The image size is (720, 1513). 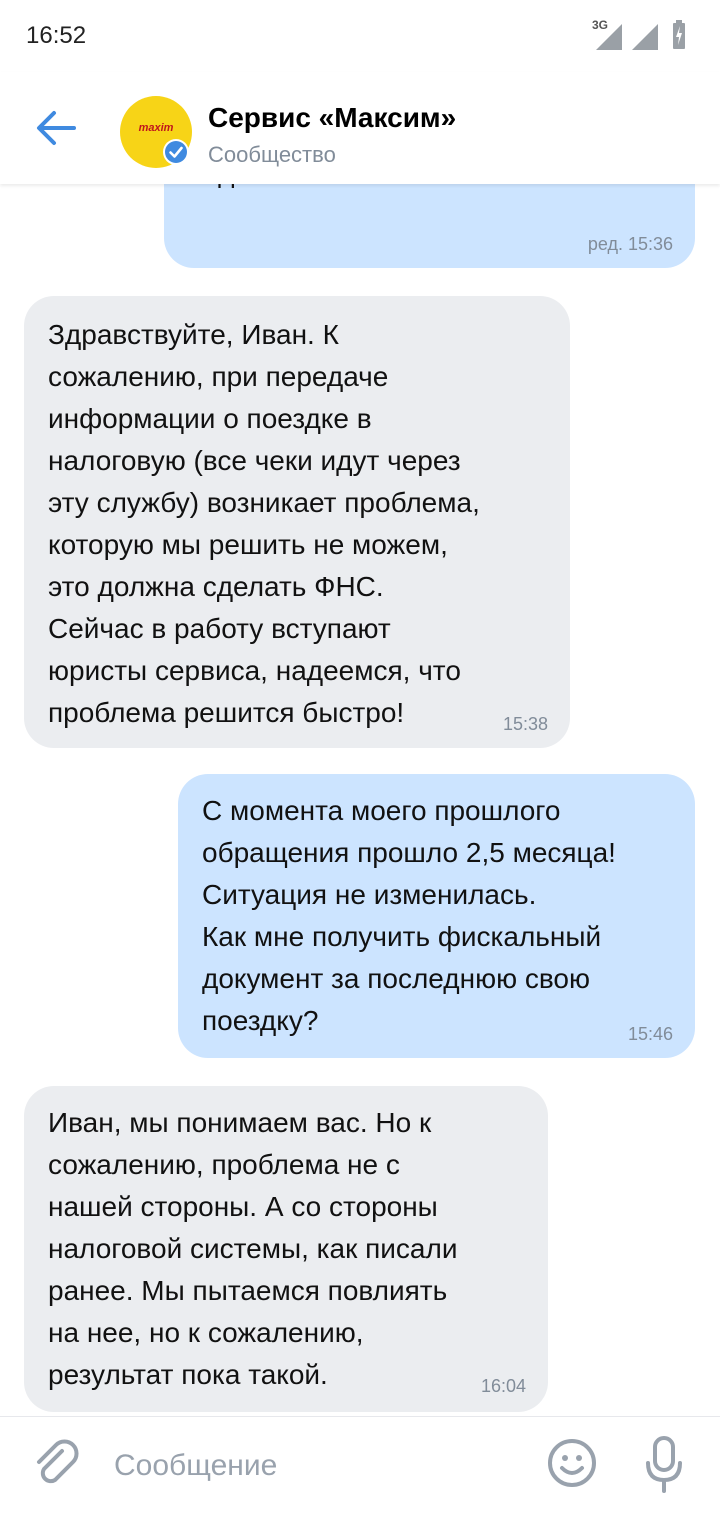 What do you see at coordinates (332, 118) in the screenshot?
I see `chat-title: Сервис «Максим»` at bounding box center [332, 118].